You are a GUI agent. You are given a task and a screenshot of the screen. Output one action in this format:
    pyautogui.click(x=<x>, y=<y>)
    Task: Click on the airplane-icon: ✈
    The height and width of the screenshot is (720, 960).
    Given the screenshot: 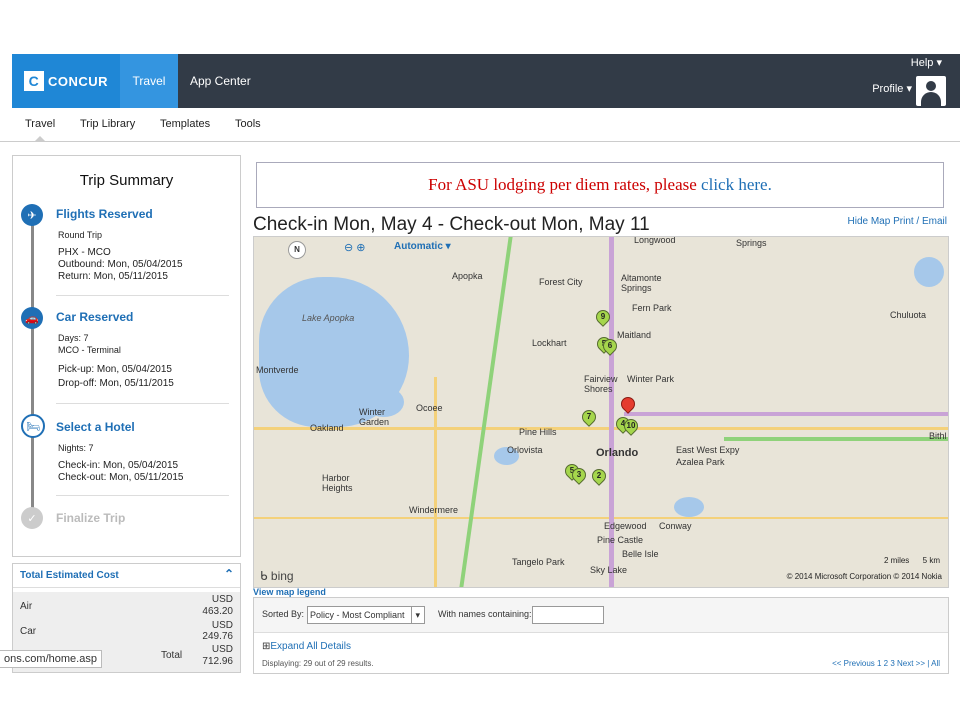 What is the action you would take?
    pyautogui.click(x=32, y=215)
    